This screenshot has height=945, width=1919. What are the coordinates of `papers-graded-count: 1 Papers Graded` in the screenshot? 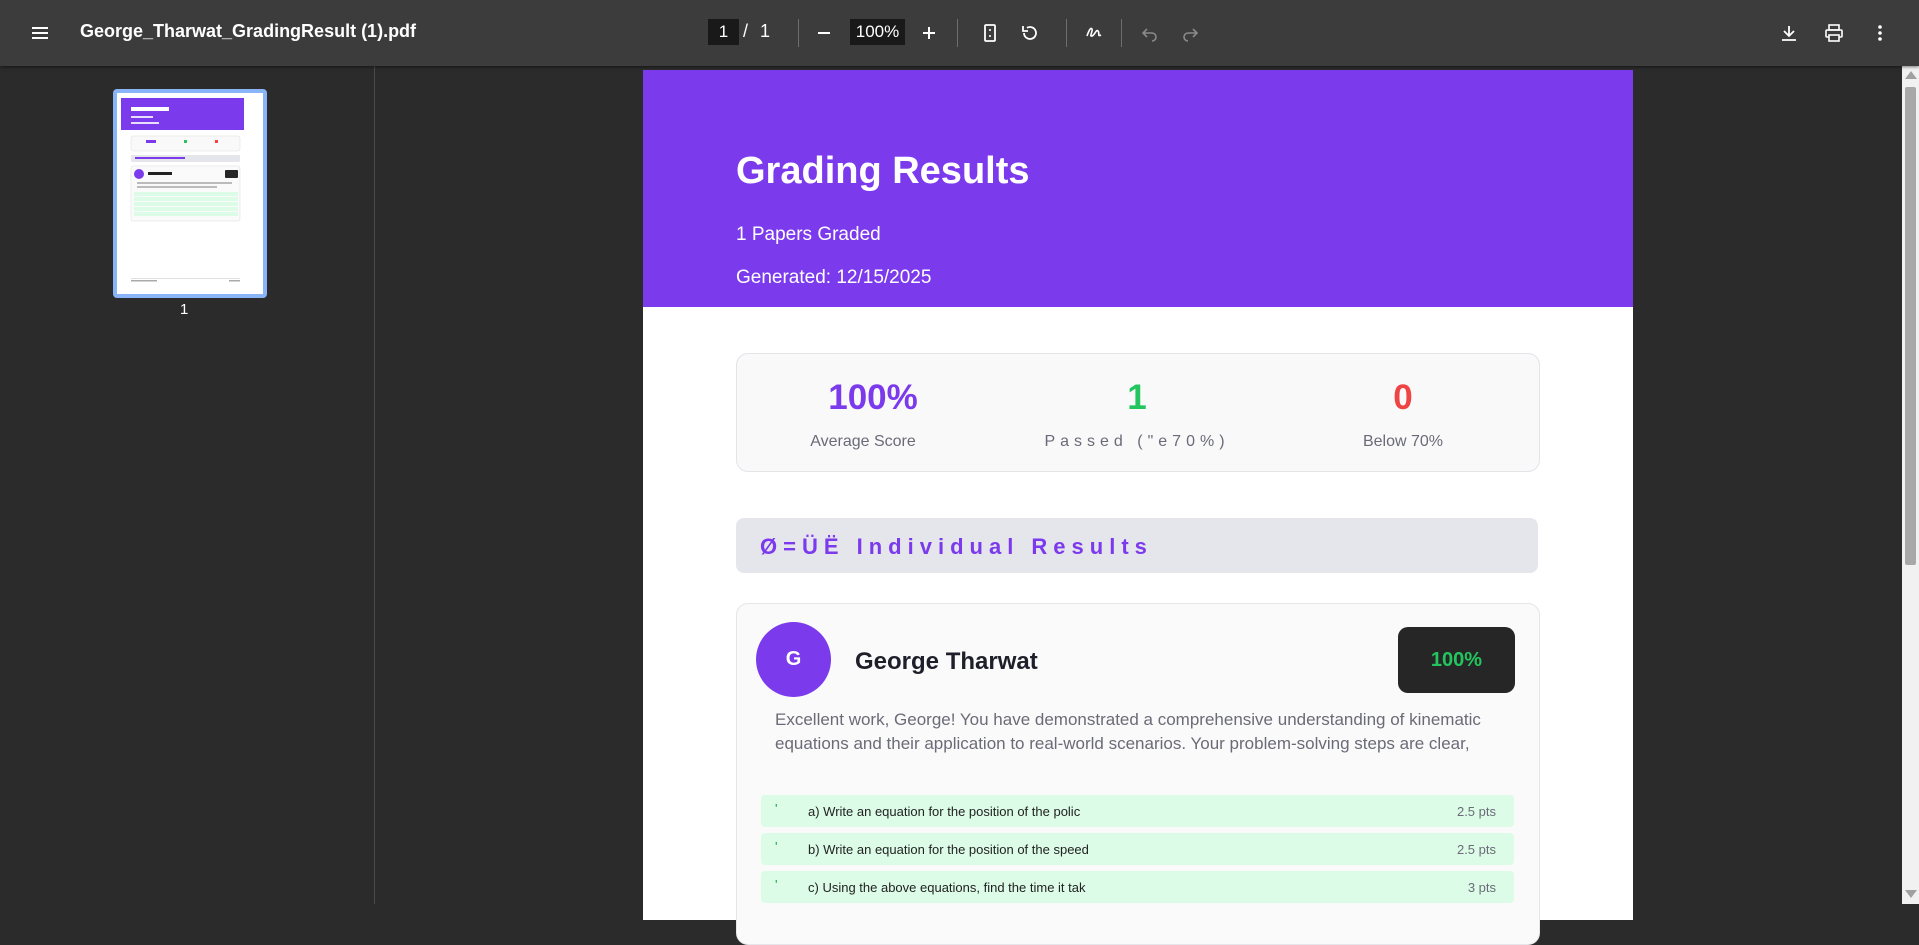 It's located at (808, 234).